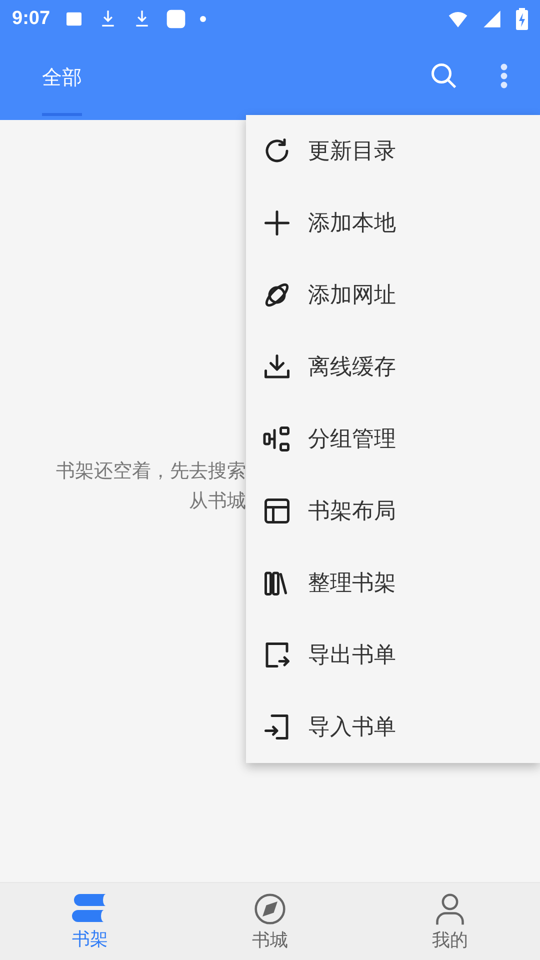  Describe the element at coordinates (176, 19) in the screenshot. I see `app-icon` at that location.